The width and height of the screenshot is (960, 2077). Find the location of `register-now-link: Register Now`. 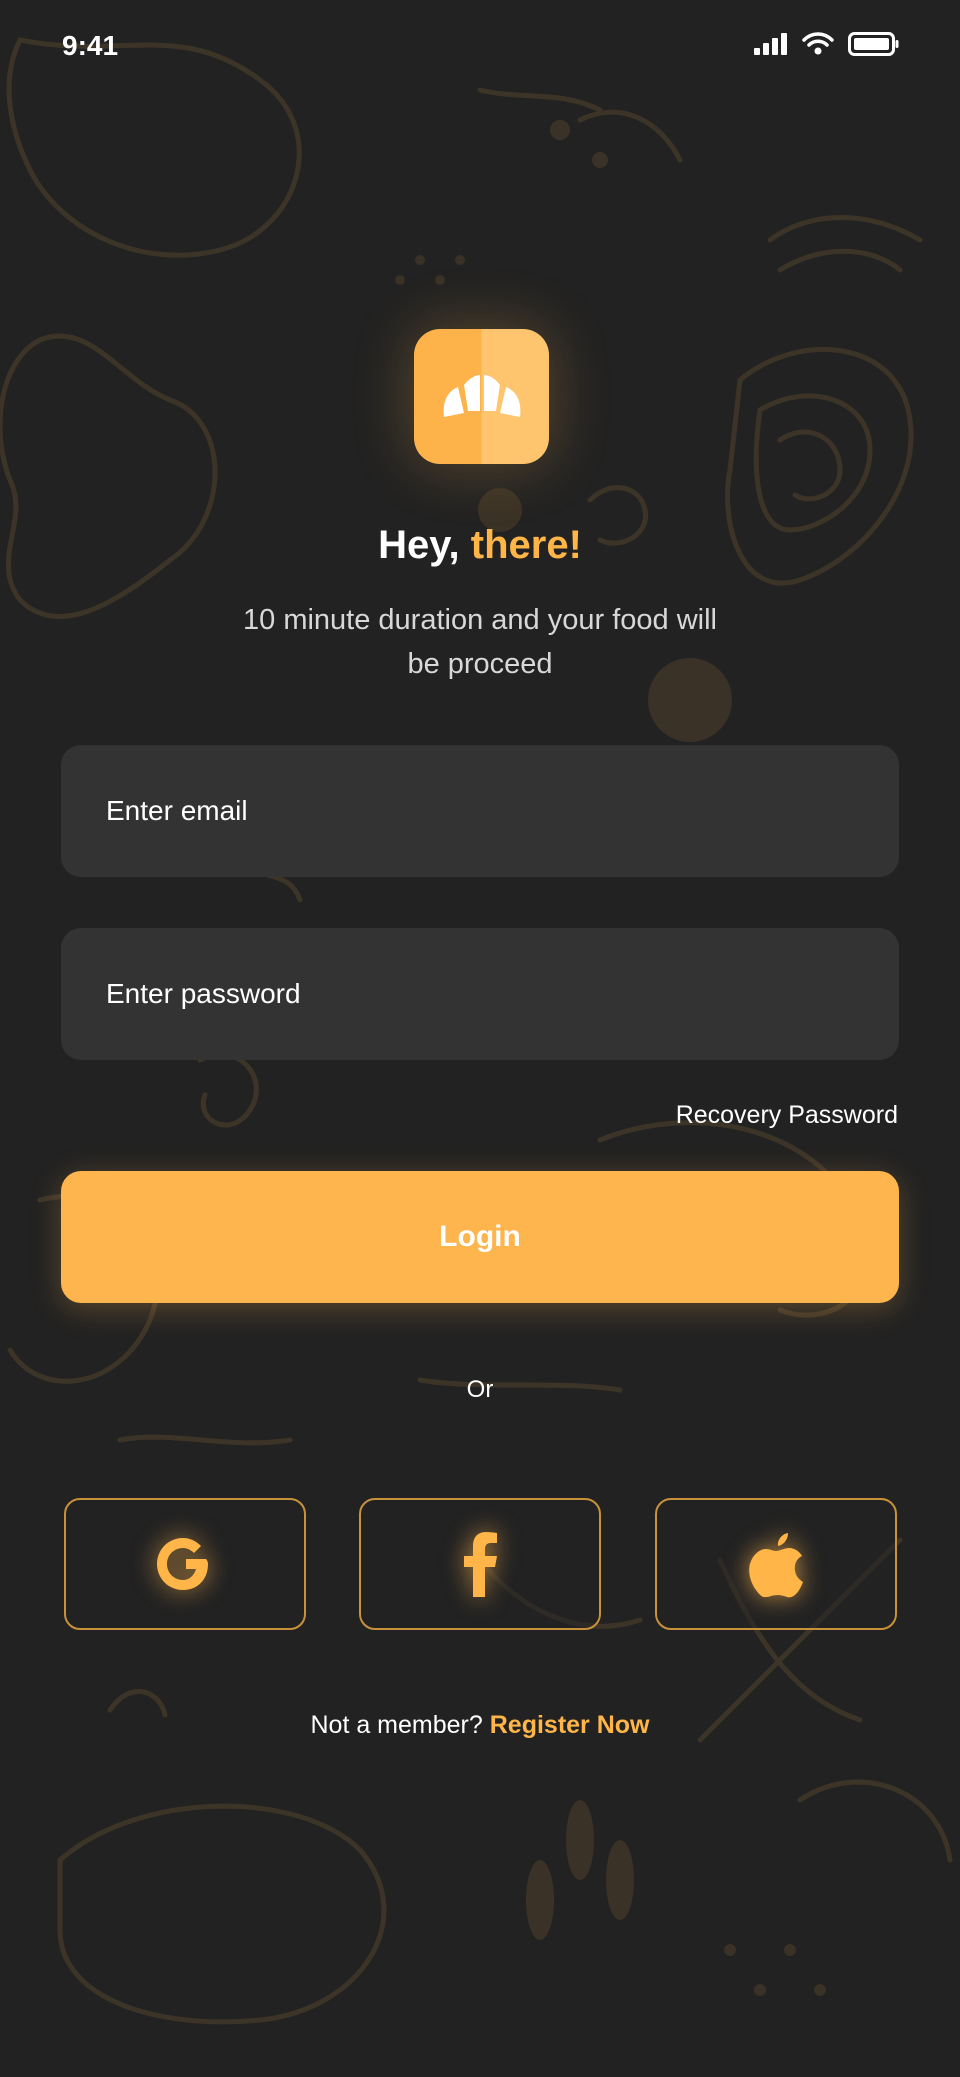

register-now-link: Register Now is located at coordinates (570, 1725).